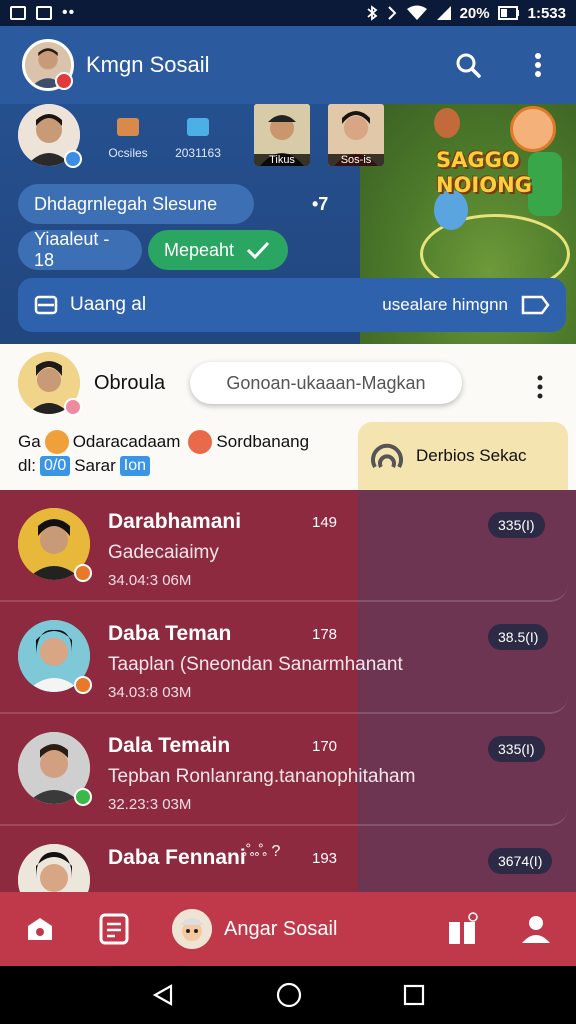  Describe the element at coordinates (136, 204) in the screenshot. I see `topic-pill: Dhdagrnlegah Slesune` at that location.